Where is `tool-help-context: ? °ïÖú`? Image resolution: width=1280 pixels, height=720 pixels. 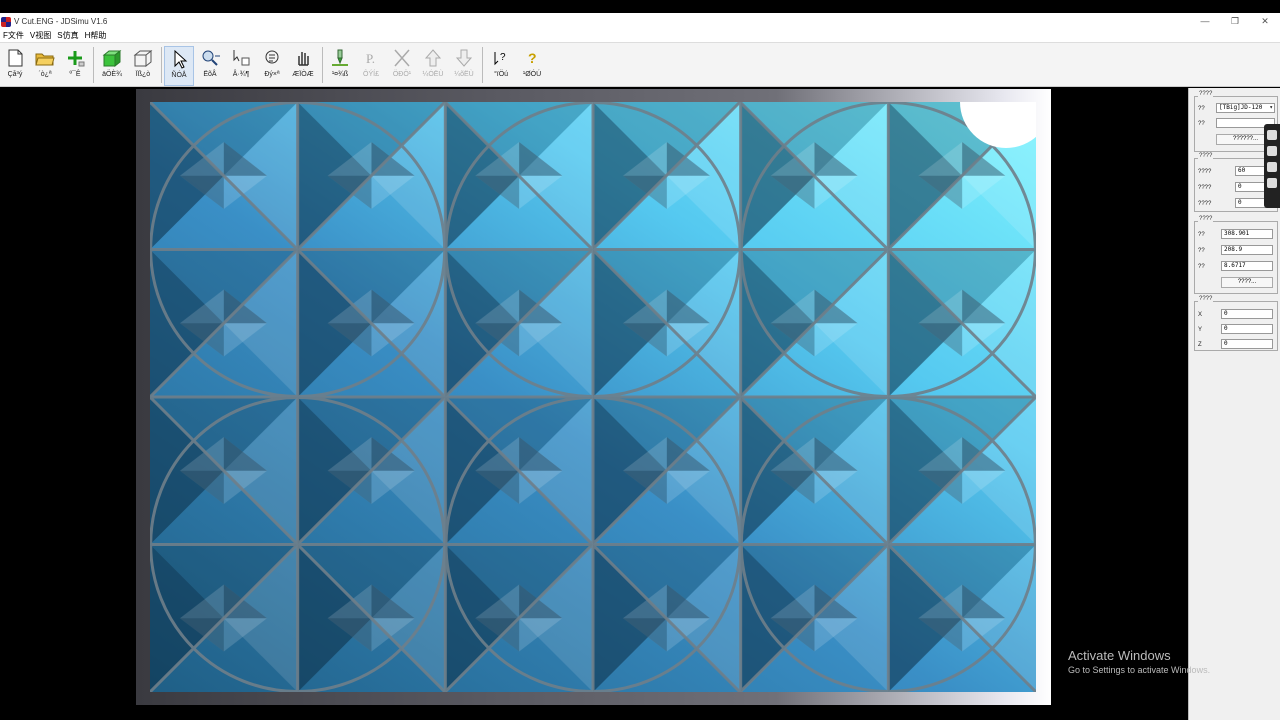
tool-help-context: ? °ïÖú is located at coordinates (501, 66).